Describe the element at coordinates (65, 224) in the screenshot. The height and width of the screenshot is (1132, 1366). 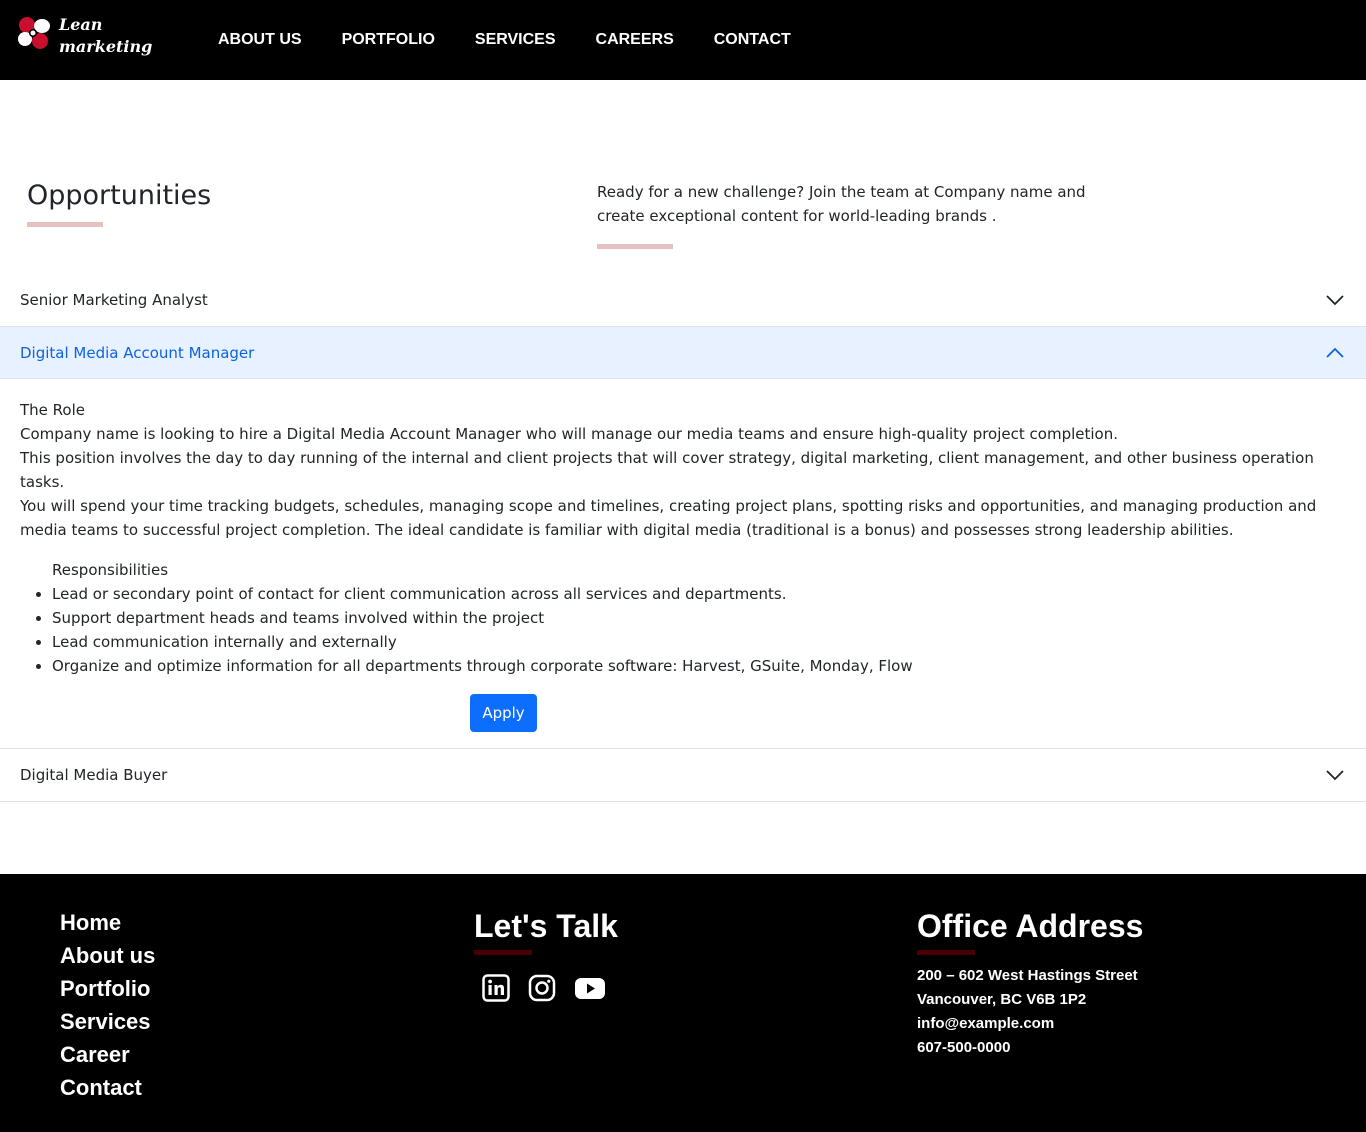
I see `title-underline` at that location.